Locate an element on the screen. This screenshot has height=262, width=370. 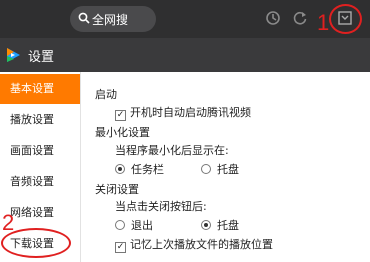
sidebar-item-picture: 画面设置 is located at coordinates (40, 151).